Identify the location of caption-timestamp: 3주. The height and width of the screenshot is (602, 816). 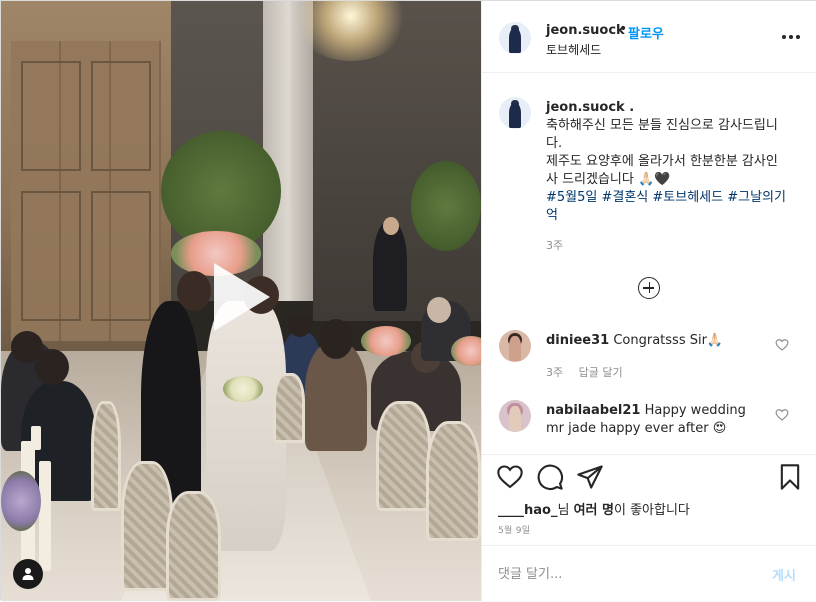
(555, 245).